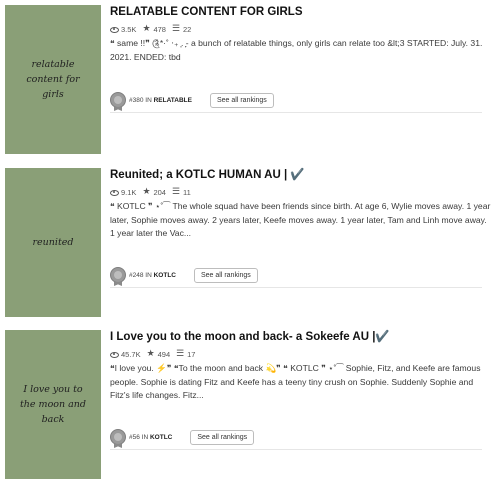 The width and height of the screenshot is (492, 487). What do you see at coordinates (186, 192) in the screenshot?
I see `parts-count: 11` at bounding box center [186, 192].